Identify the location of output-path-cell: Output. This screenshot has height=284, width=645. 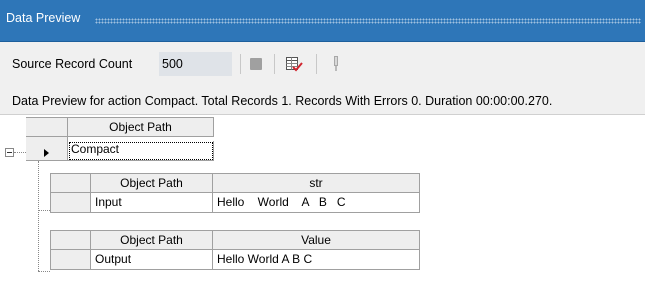
(152, 260).